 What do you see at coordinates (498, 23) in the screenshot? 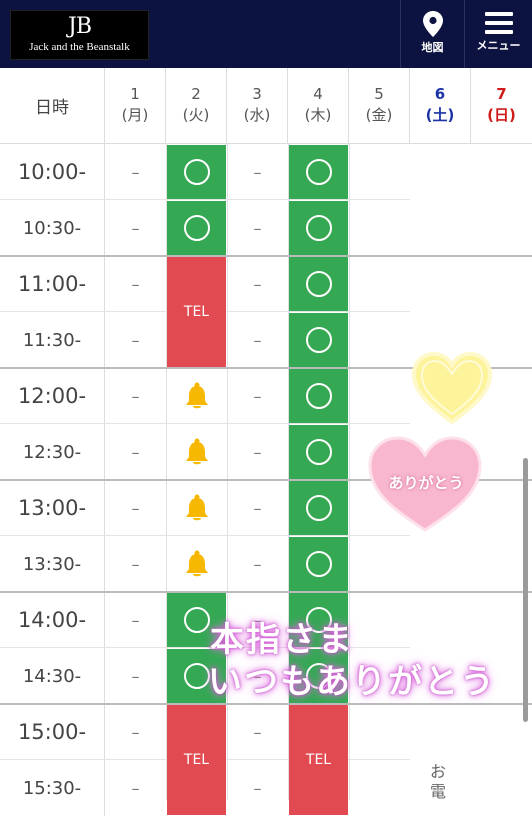
I see `hamburger-menu-icon` at bounding box center [498, 23].